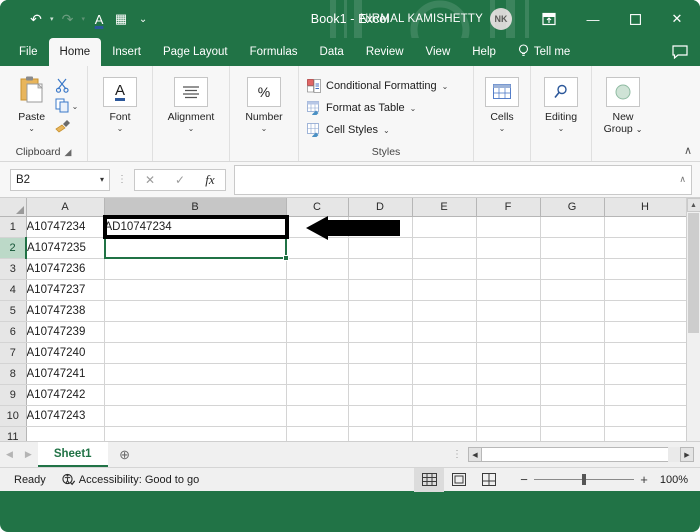 This screenshot has width=700, height=532. What do you see at coordinates (508, 374) in the screenshot?
I see `cell-F8` at bounding box center [508, 374].